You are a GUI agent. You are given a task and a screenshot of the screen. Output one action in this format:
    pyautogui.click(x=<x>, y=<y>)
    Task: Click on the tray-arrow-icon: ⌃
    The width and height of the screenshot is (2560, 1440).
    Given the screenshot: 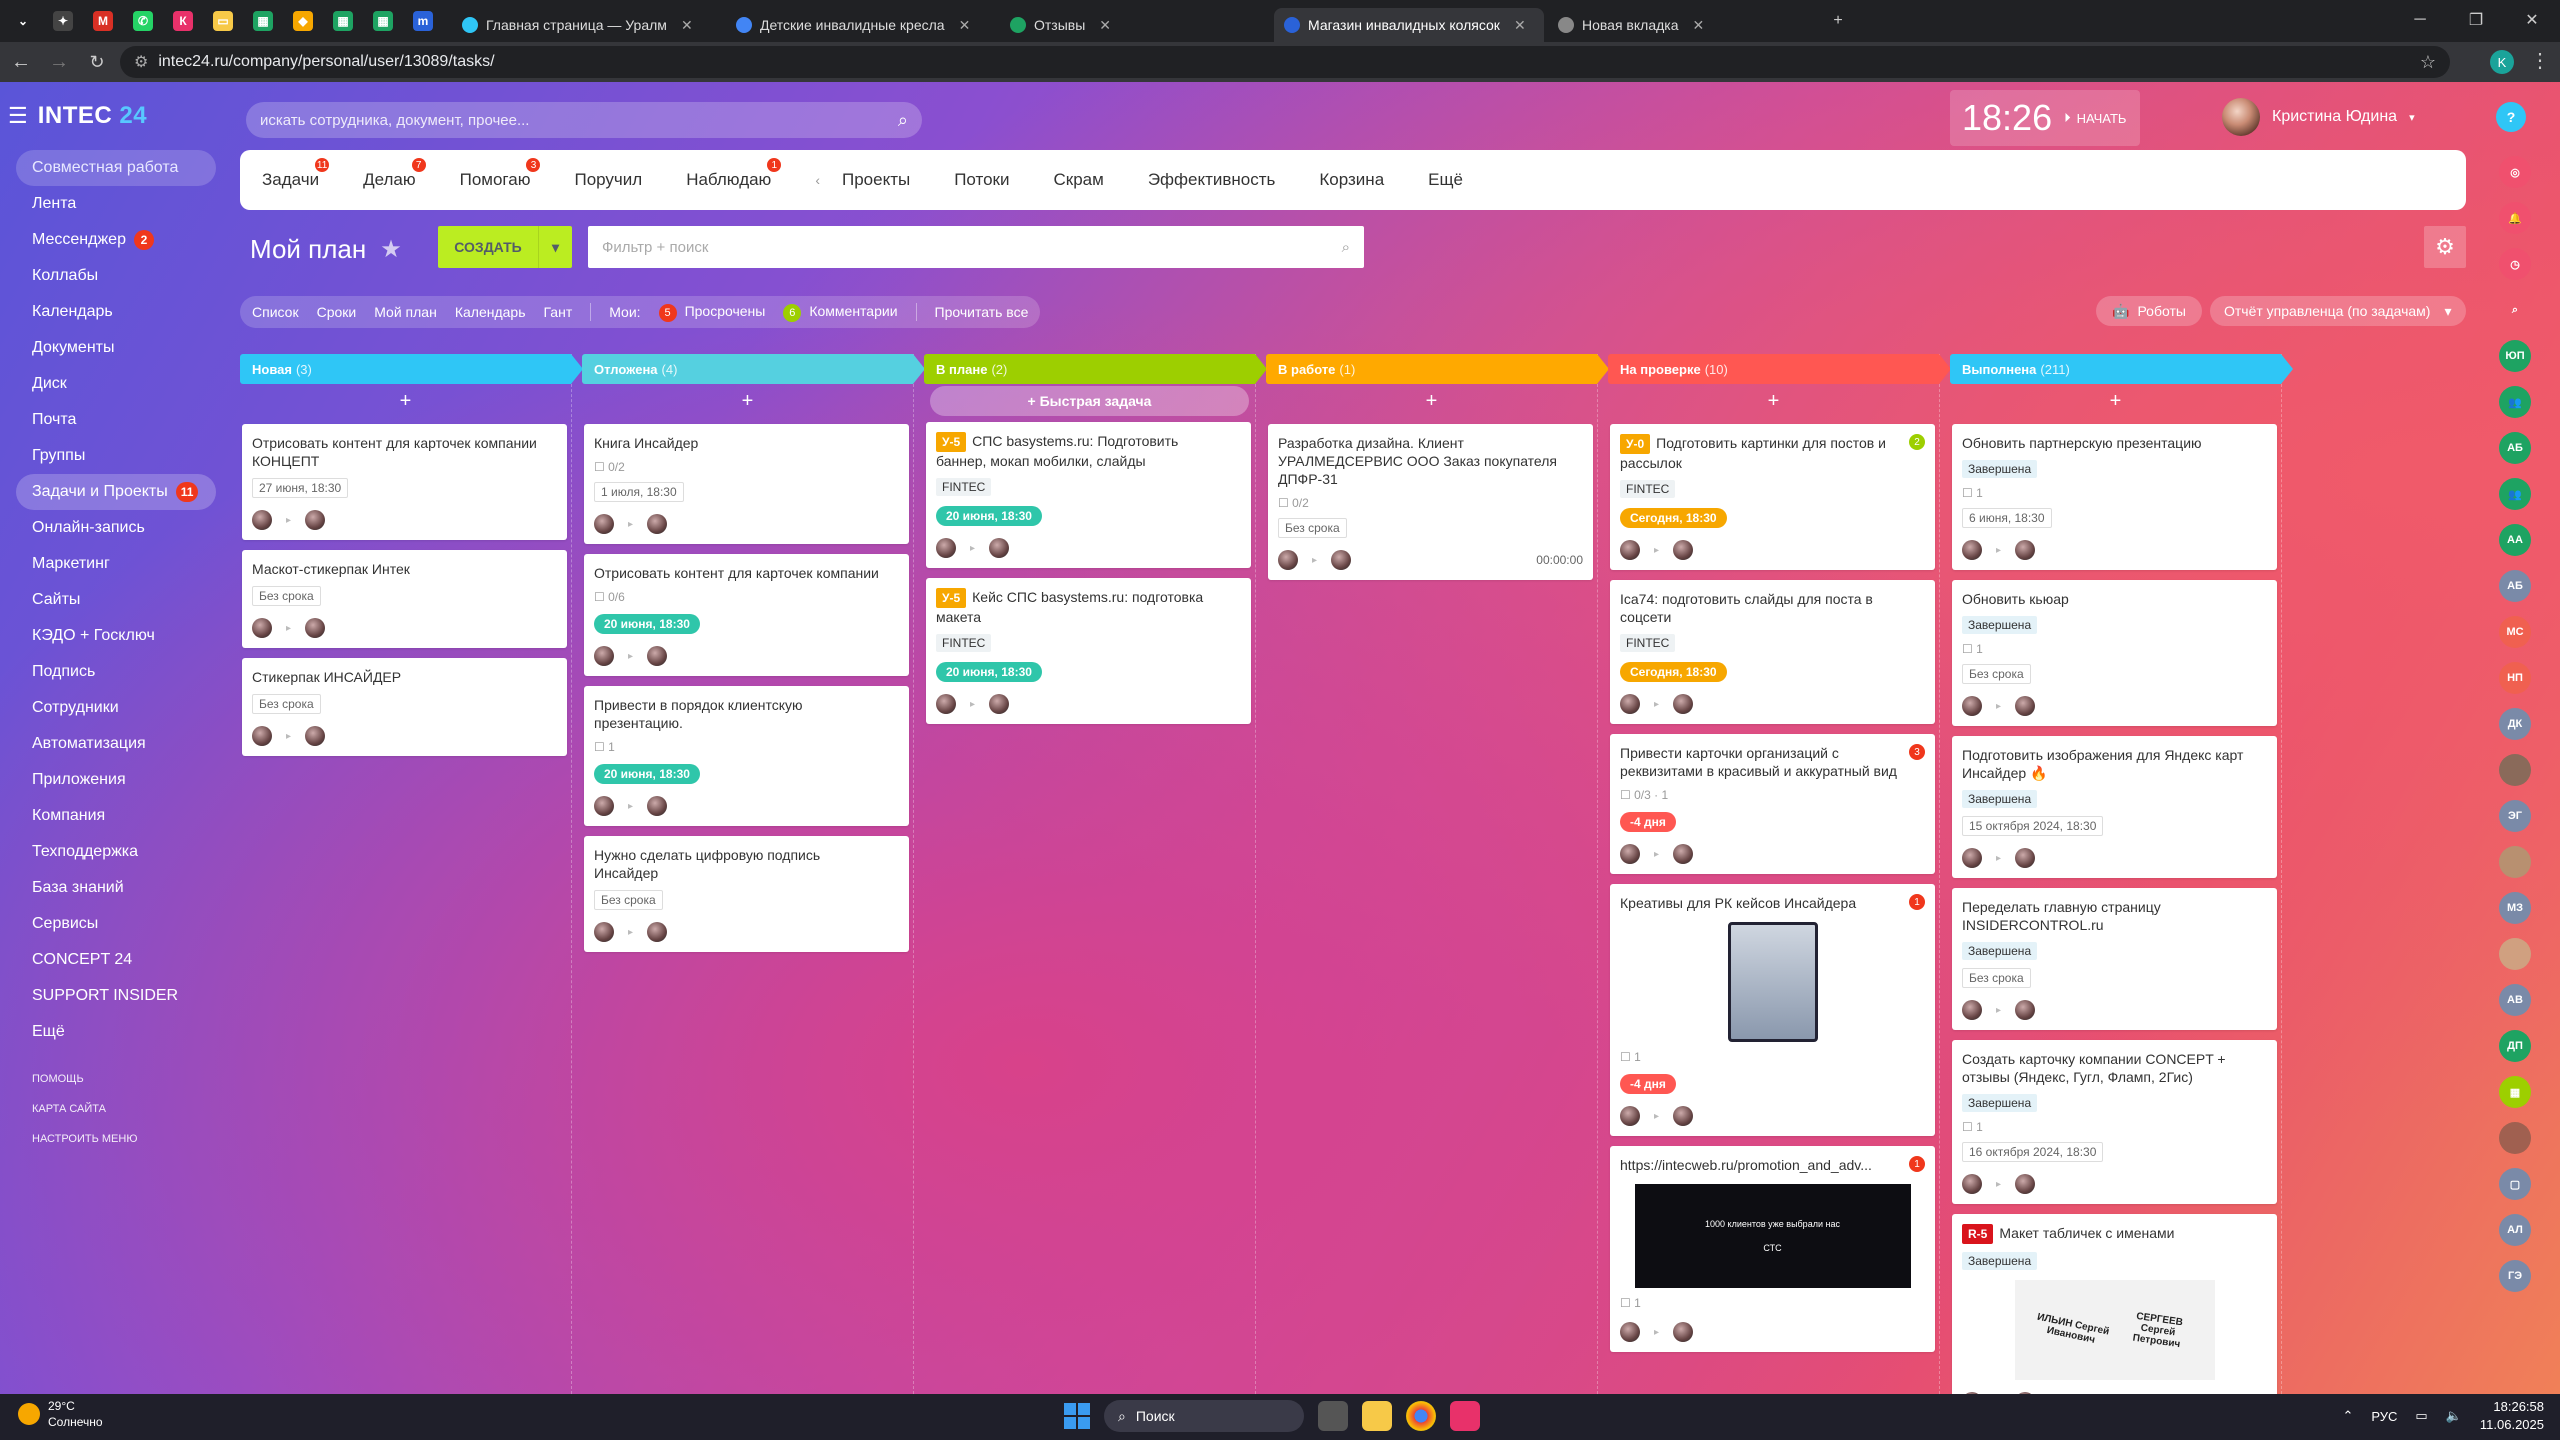 What is the action you would take?
    pyautogui.click(x=2347, y=1416)
    